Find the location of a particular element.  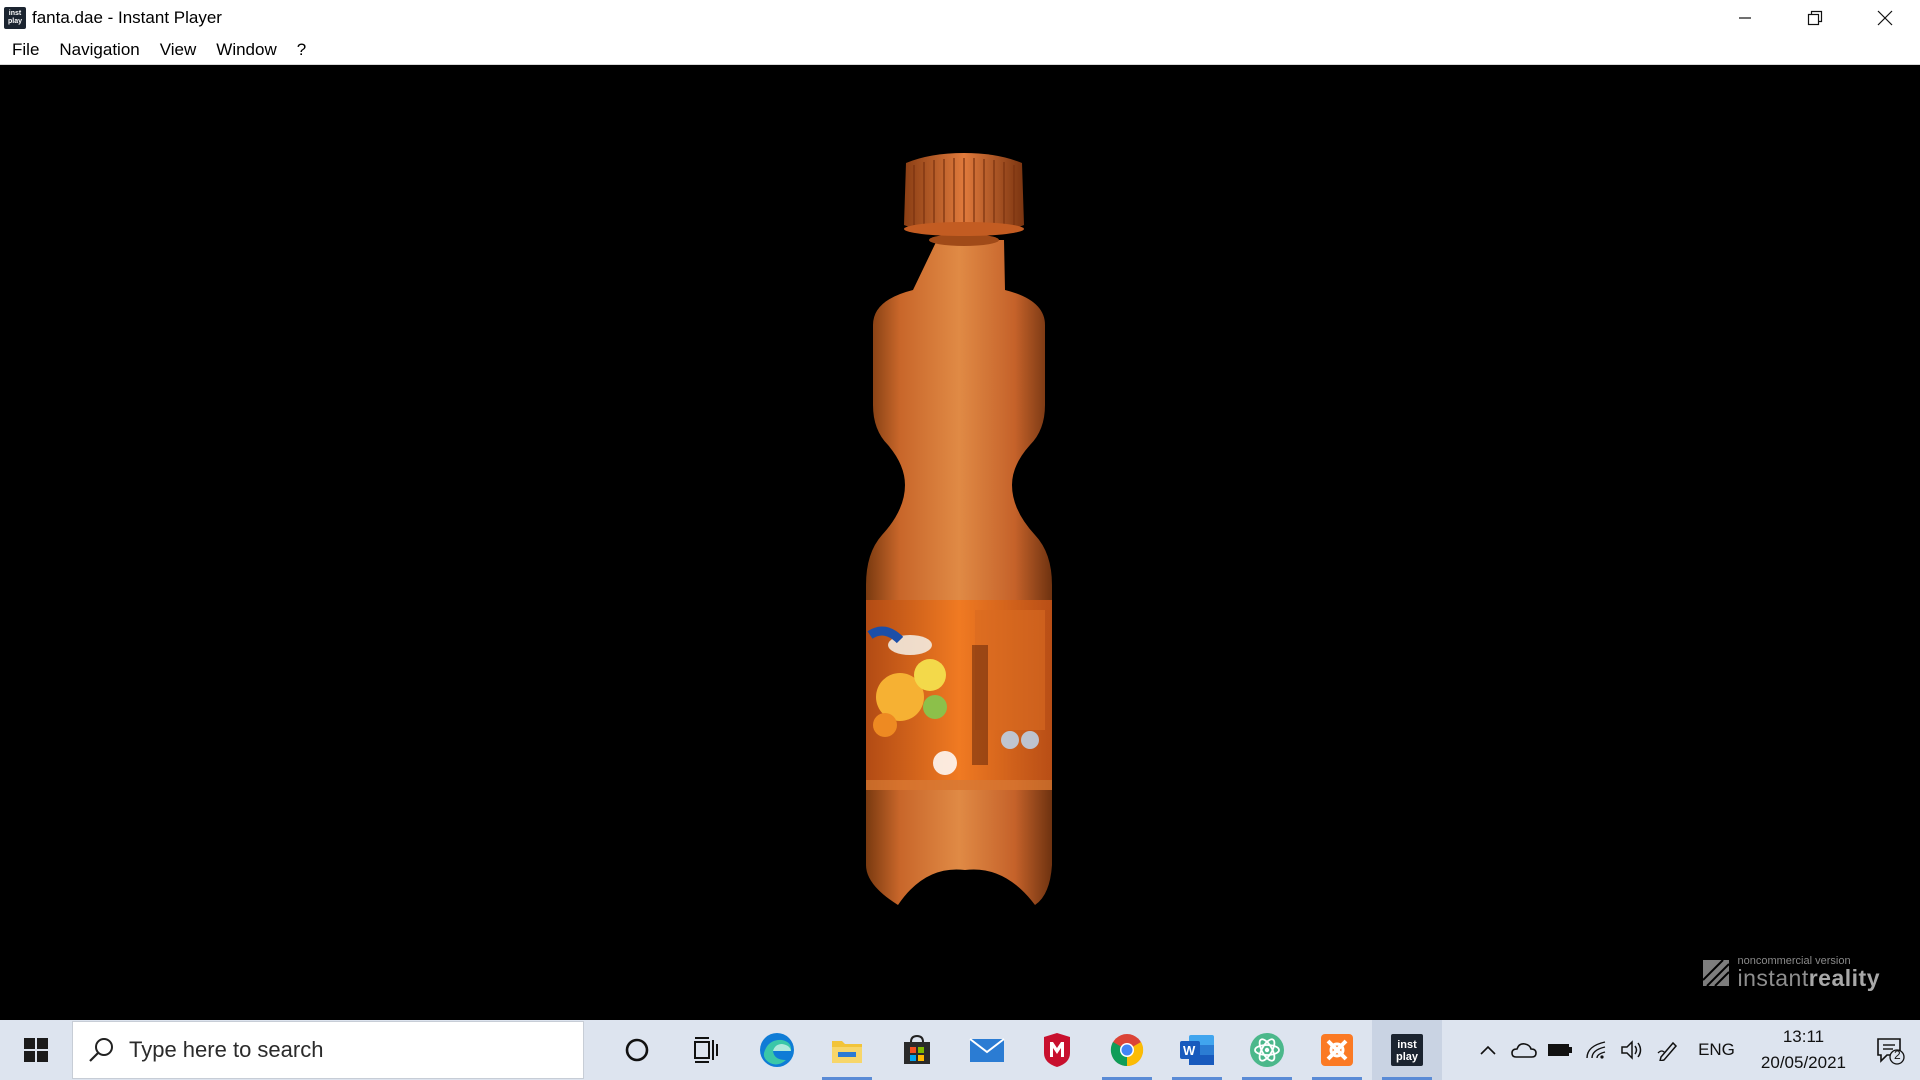

mail-icon is located at coordinates (987, 1050).